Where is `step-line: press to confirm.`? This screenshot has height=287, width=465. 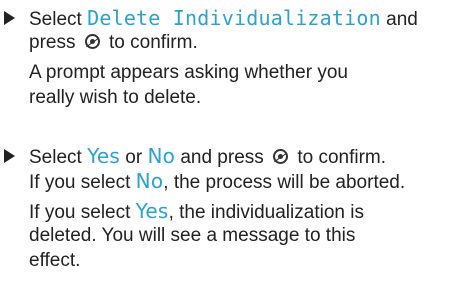
step-line: press to confirm. is located at coordinates (113, 43).